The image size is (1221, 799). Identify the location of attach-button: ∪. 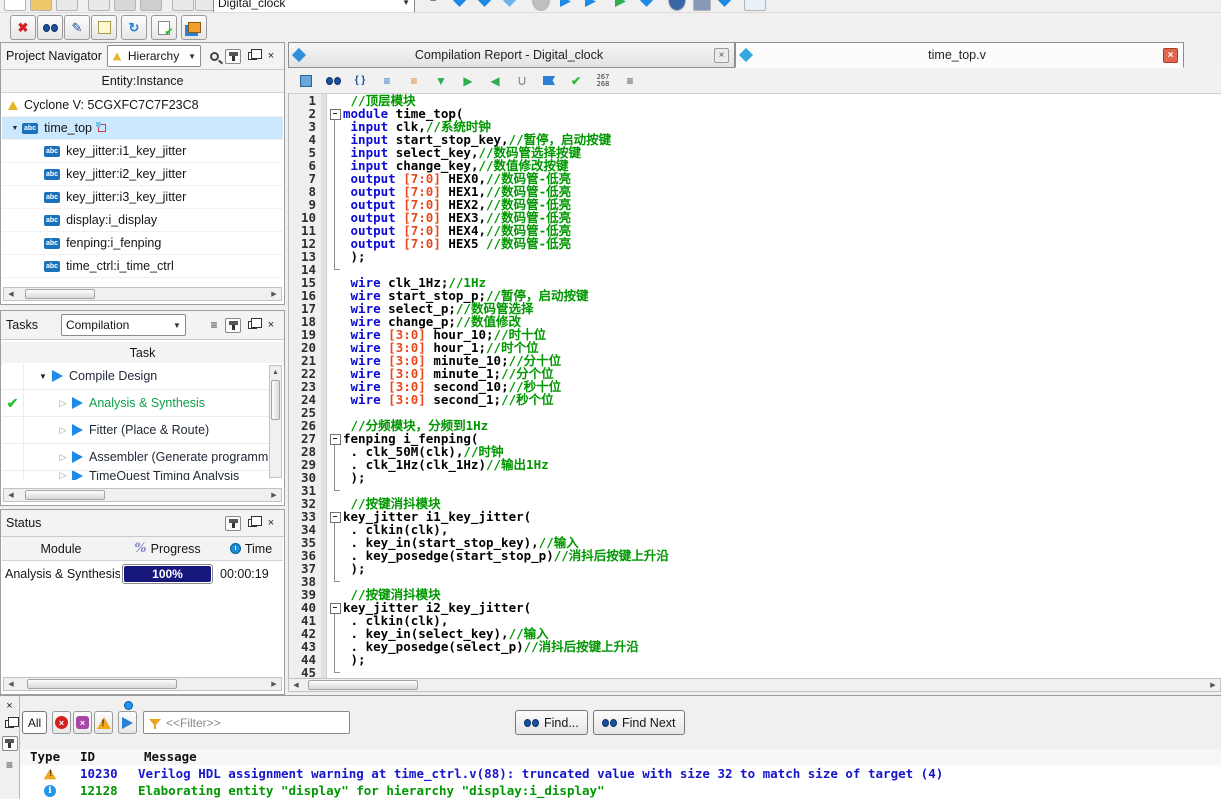
(522, 81).